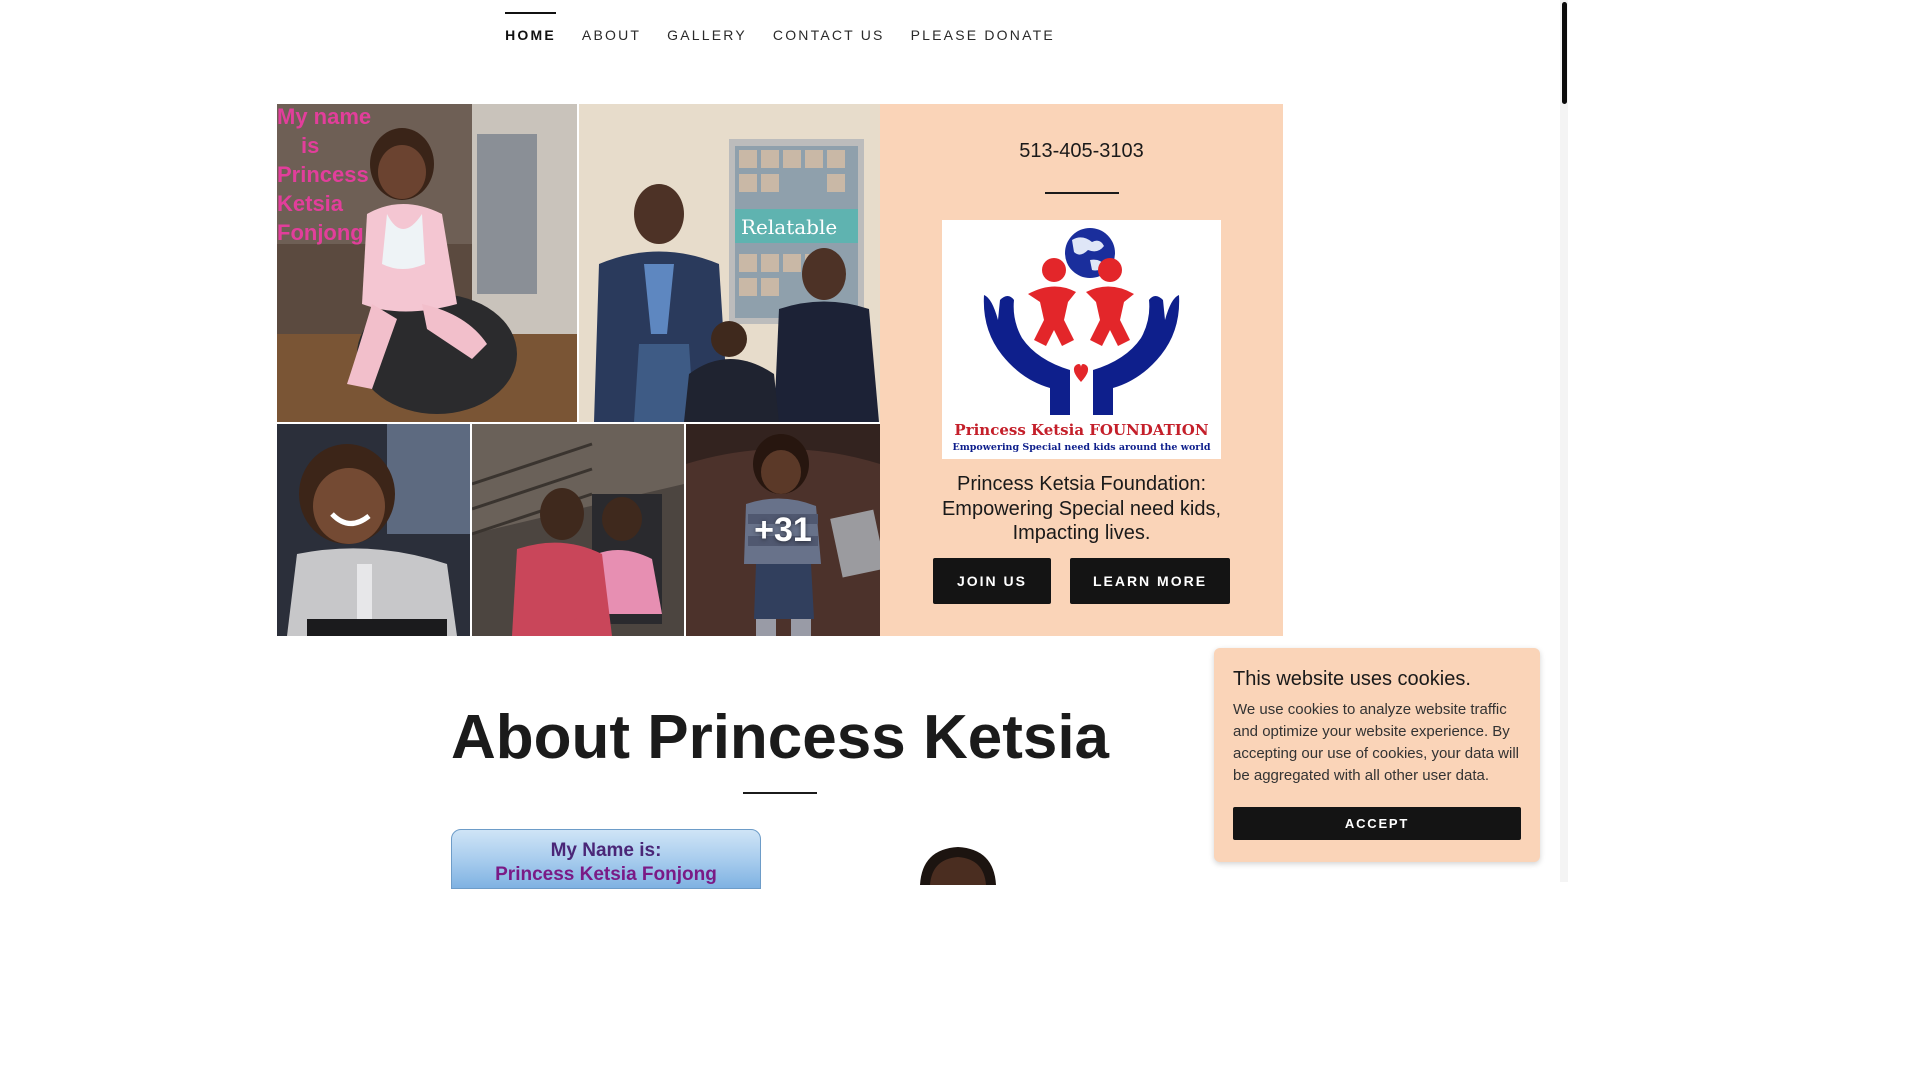 The height and width of the screenshot is (1080, 1920). Describe the element at coordinates (983, 30) in the screenshot. I see `nav-please-donate: PLEASE DONATE` at that location.